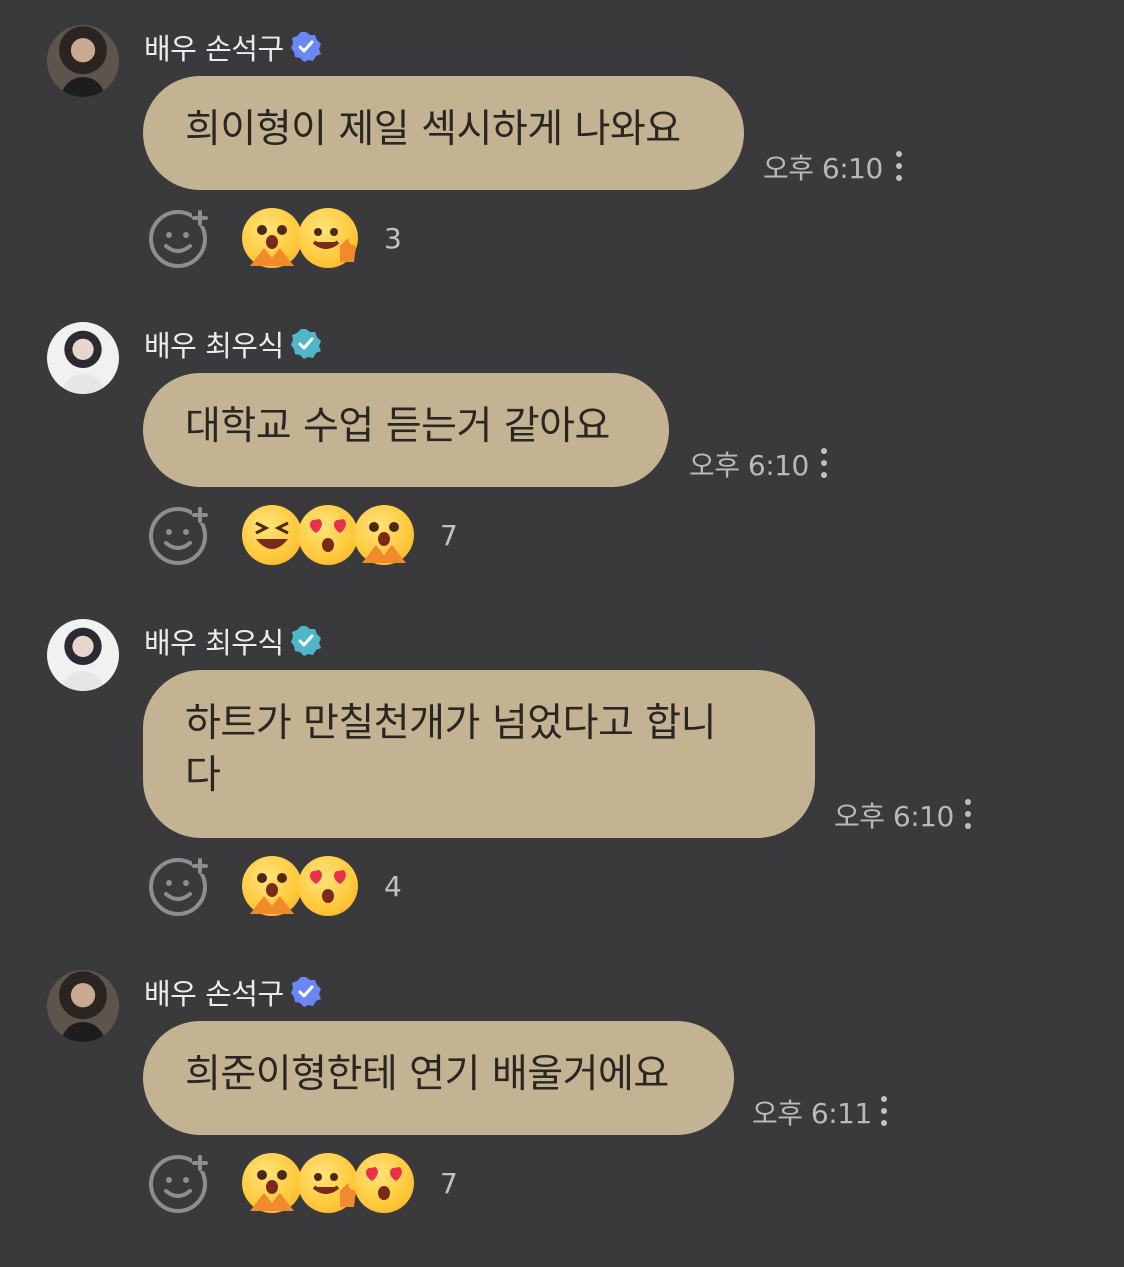 The height and width of the screenshot is (1267, 1124). Describe the element at coordinates (812, 1113) in the screenshot. I see `timestamp: 오후 6:11` at that location.